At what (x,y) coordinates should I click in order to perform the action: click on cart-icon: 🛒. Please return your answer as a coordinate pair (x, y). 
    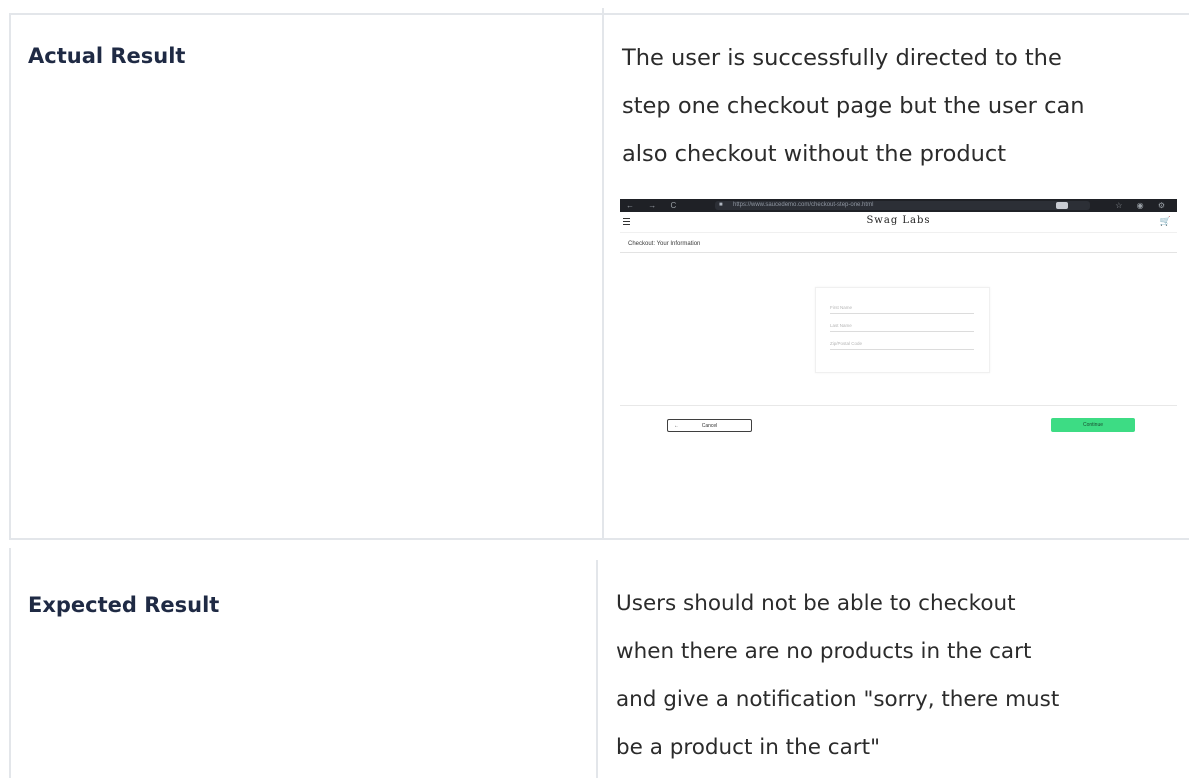
    Looking at the image, I should click on (1165, 221).